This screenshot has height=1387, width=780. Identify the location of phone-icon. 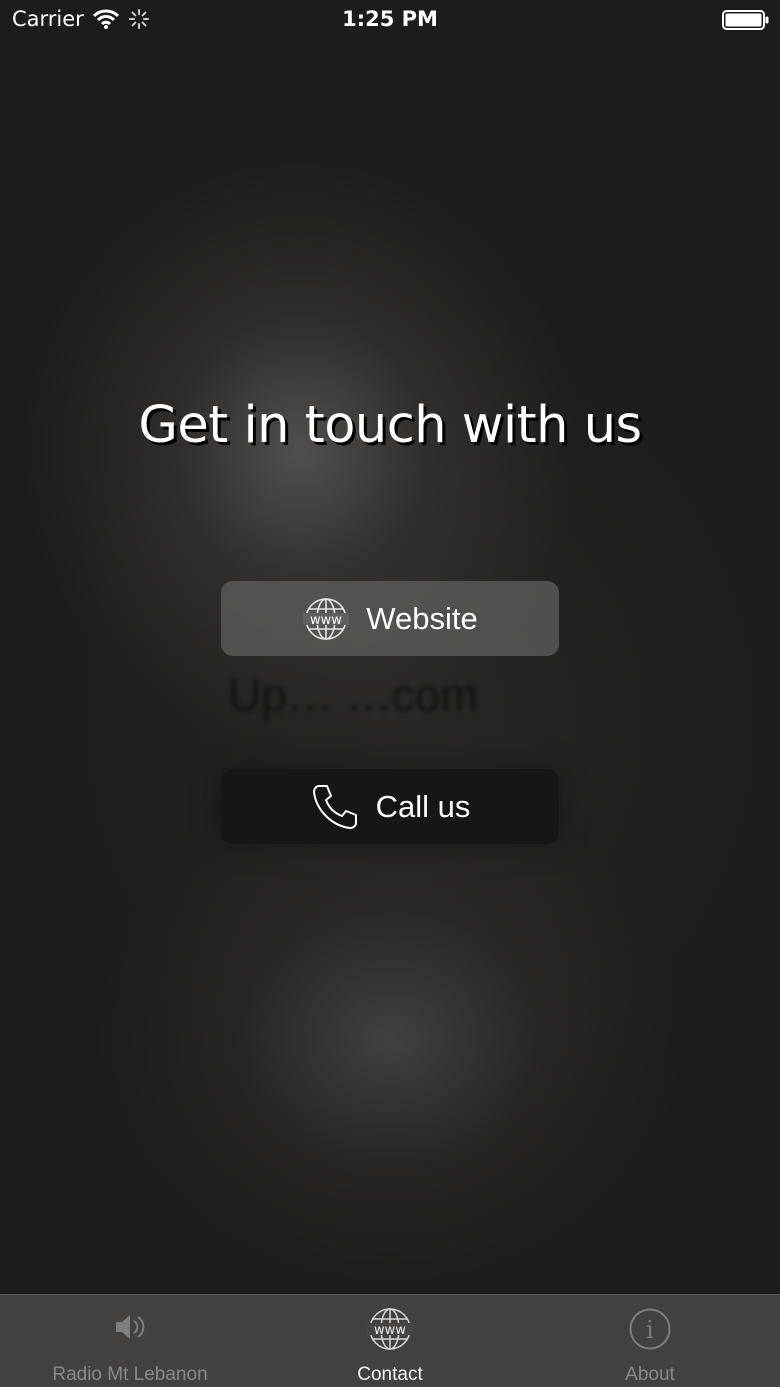
(335, 807).